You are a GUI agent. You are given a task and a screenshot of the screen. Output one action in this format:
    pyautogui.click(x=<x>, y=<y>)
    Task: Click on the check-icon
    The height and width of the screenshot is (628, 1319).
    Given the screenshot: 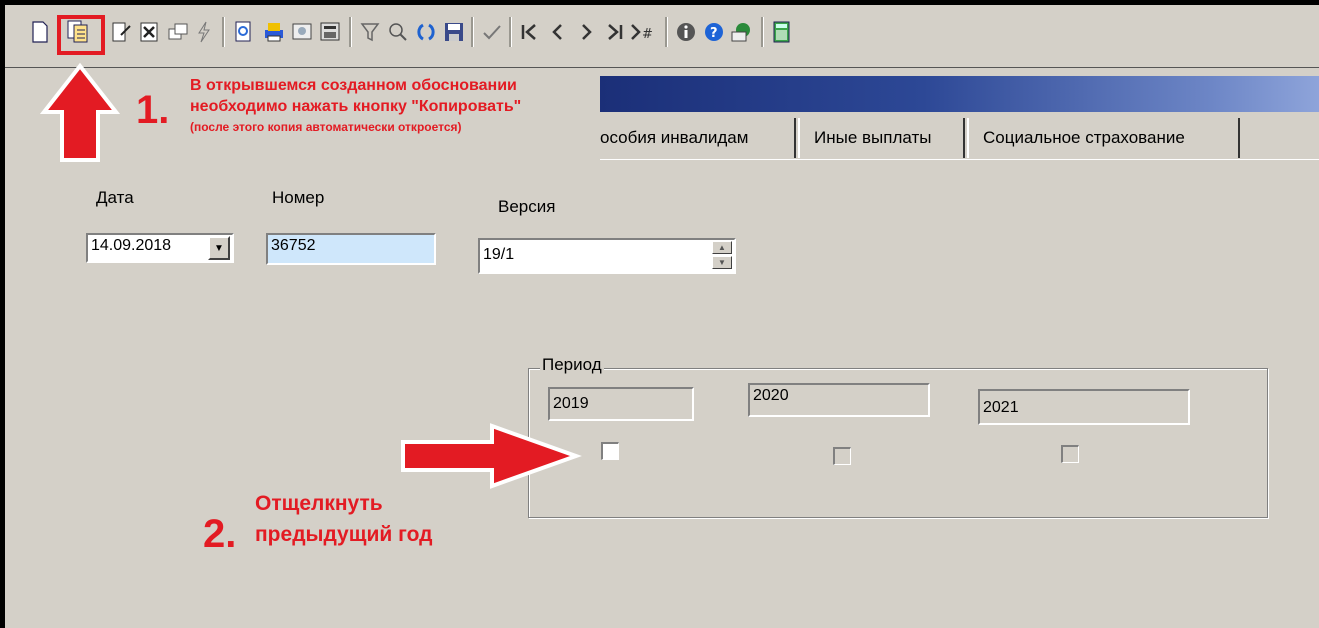 What is the action you would take?
    pyautogui.click(x=492, y=32)
    